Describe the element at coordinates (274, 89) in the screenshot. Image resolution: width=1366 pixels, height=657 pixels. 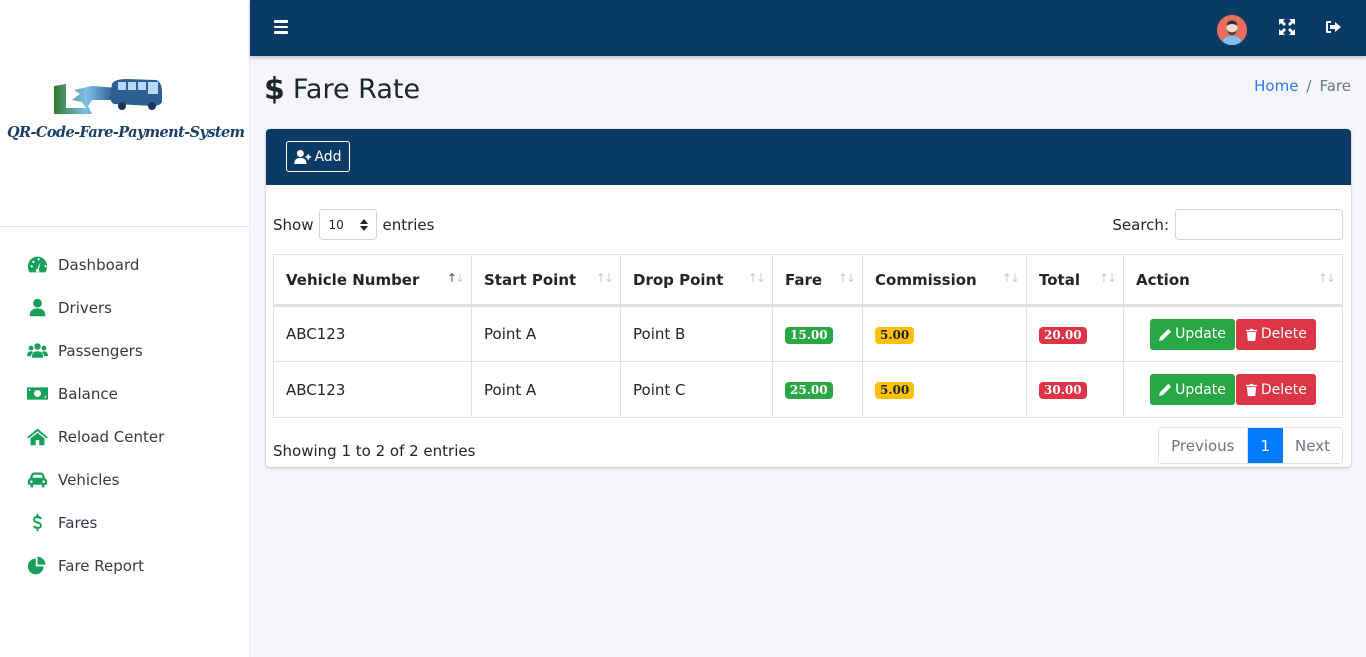
I see `dollar-icon: $` at that location.